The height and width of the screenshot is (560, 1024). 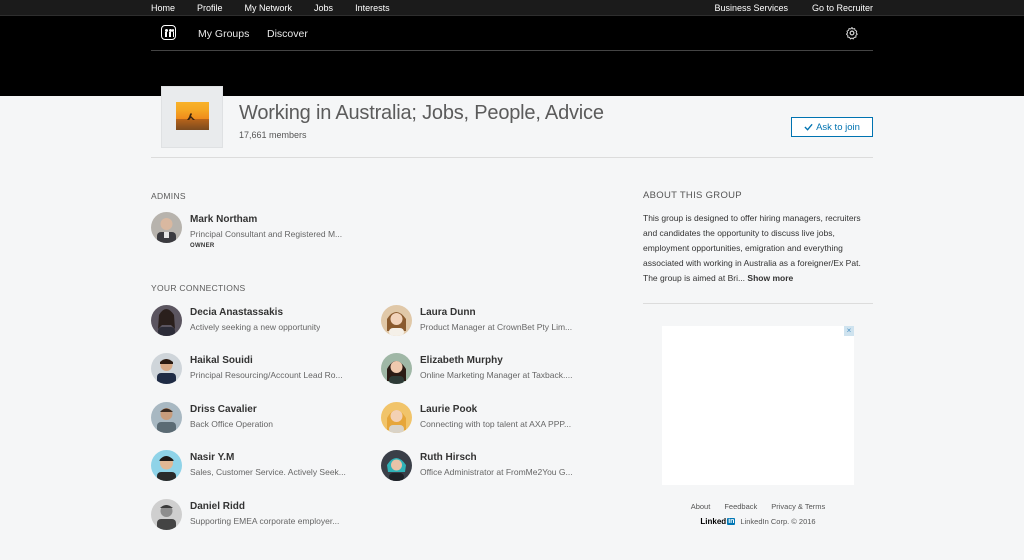 I want to click on nav-home: Home, so click(x=163, y=8).